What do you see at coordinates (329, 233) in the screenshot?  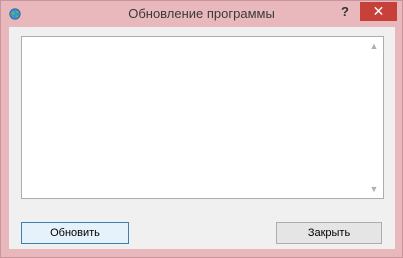 I see `close-button: Закрыть` at bounding box center [329, 233].